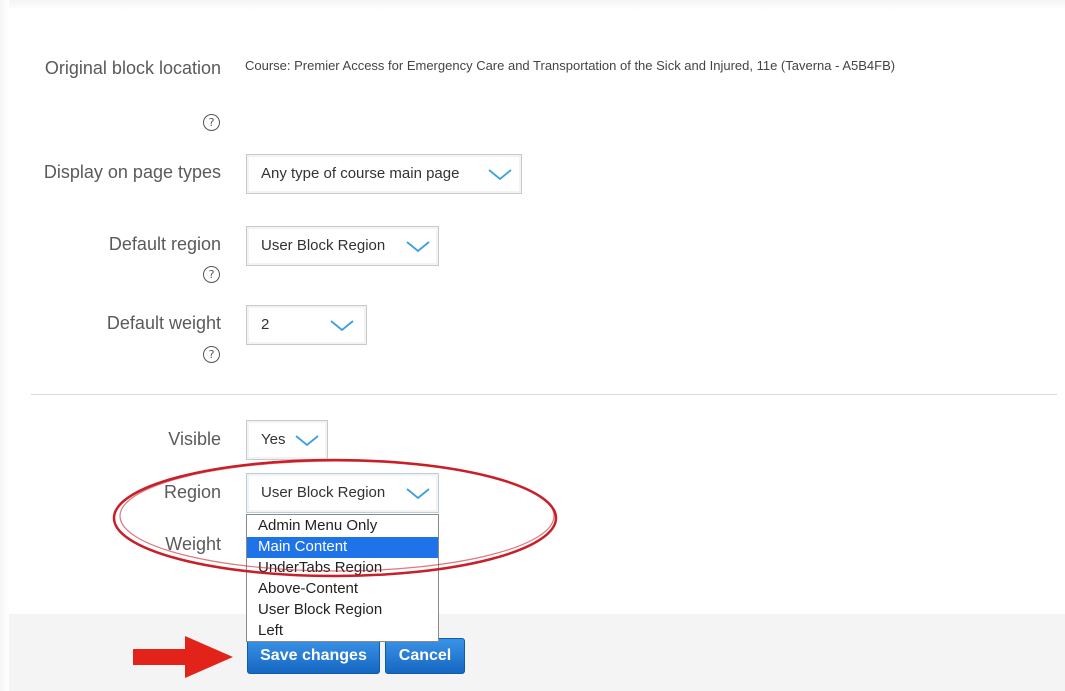 This screenshot has width=1065, height=691. I want to click on annotation-ellipse, so click(335, 518).